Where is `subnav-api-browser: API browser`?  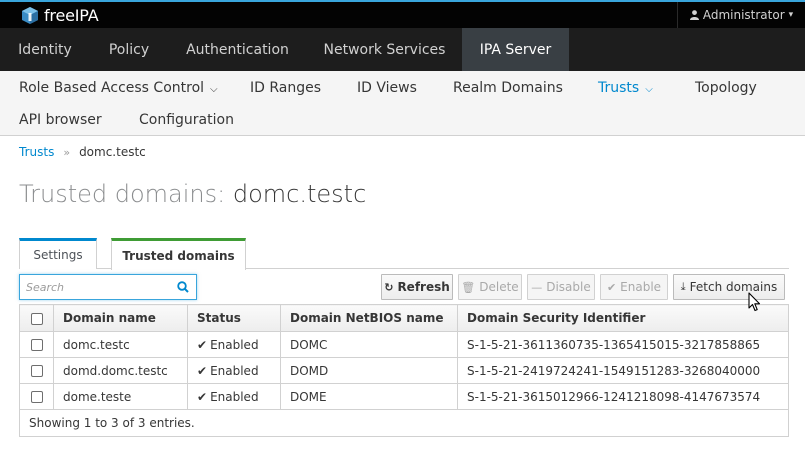 subnav-api-browser: API browser is located at coordinates (60, 120).